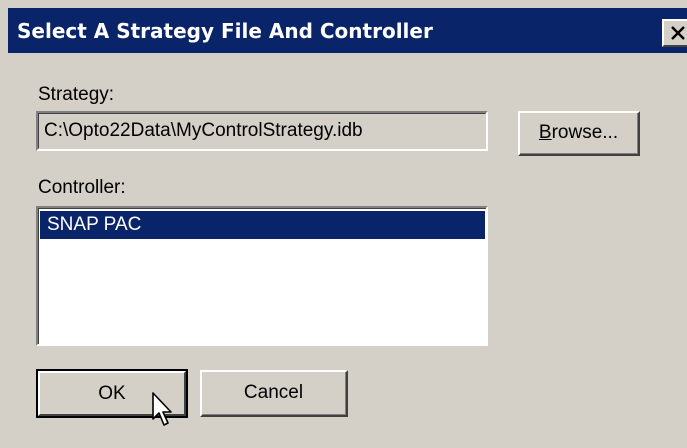  Describe the element at coordinates (225, 31) in the screenshot. I see `dialog-title: Select A Strategy File And Controller` at that location.